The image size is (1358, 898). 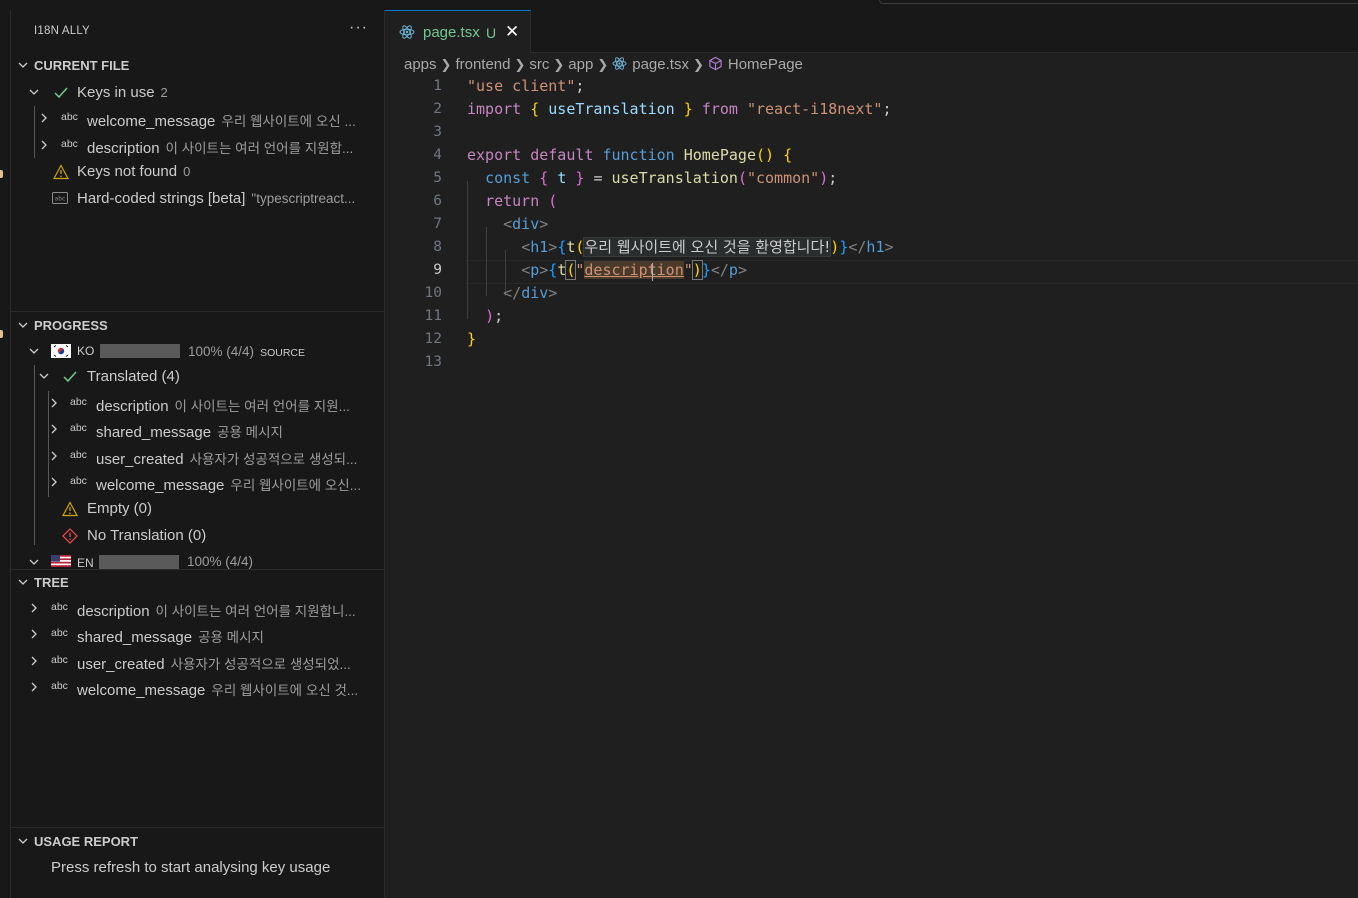 I want to click on locale-code: KO, so click(x=86, y=351).